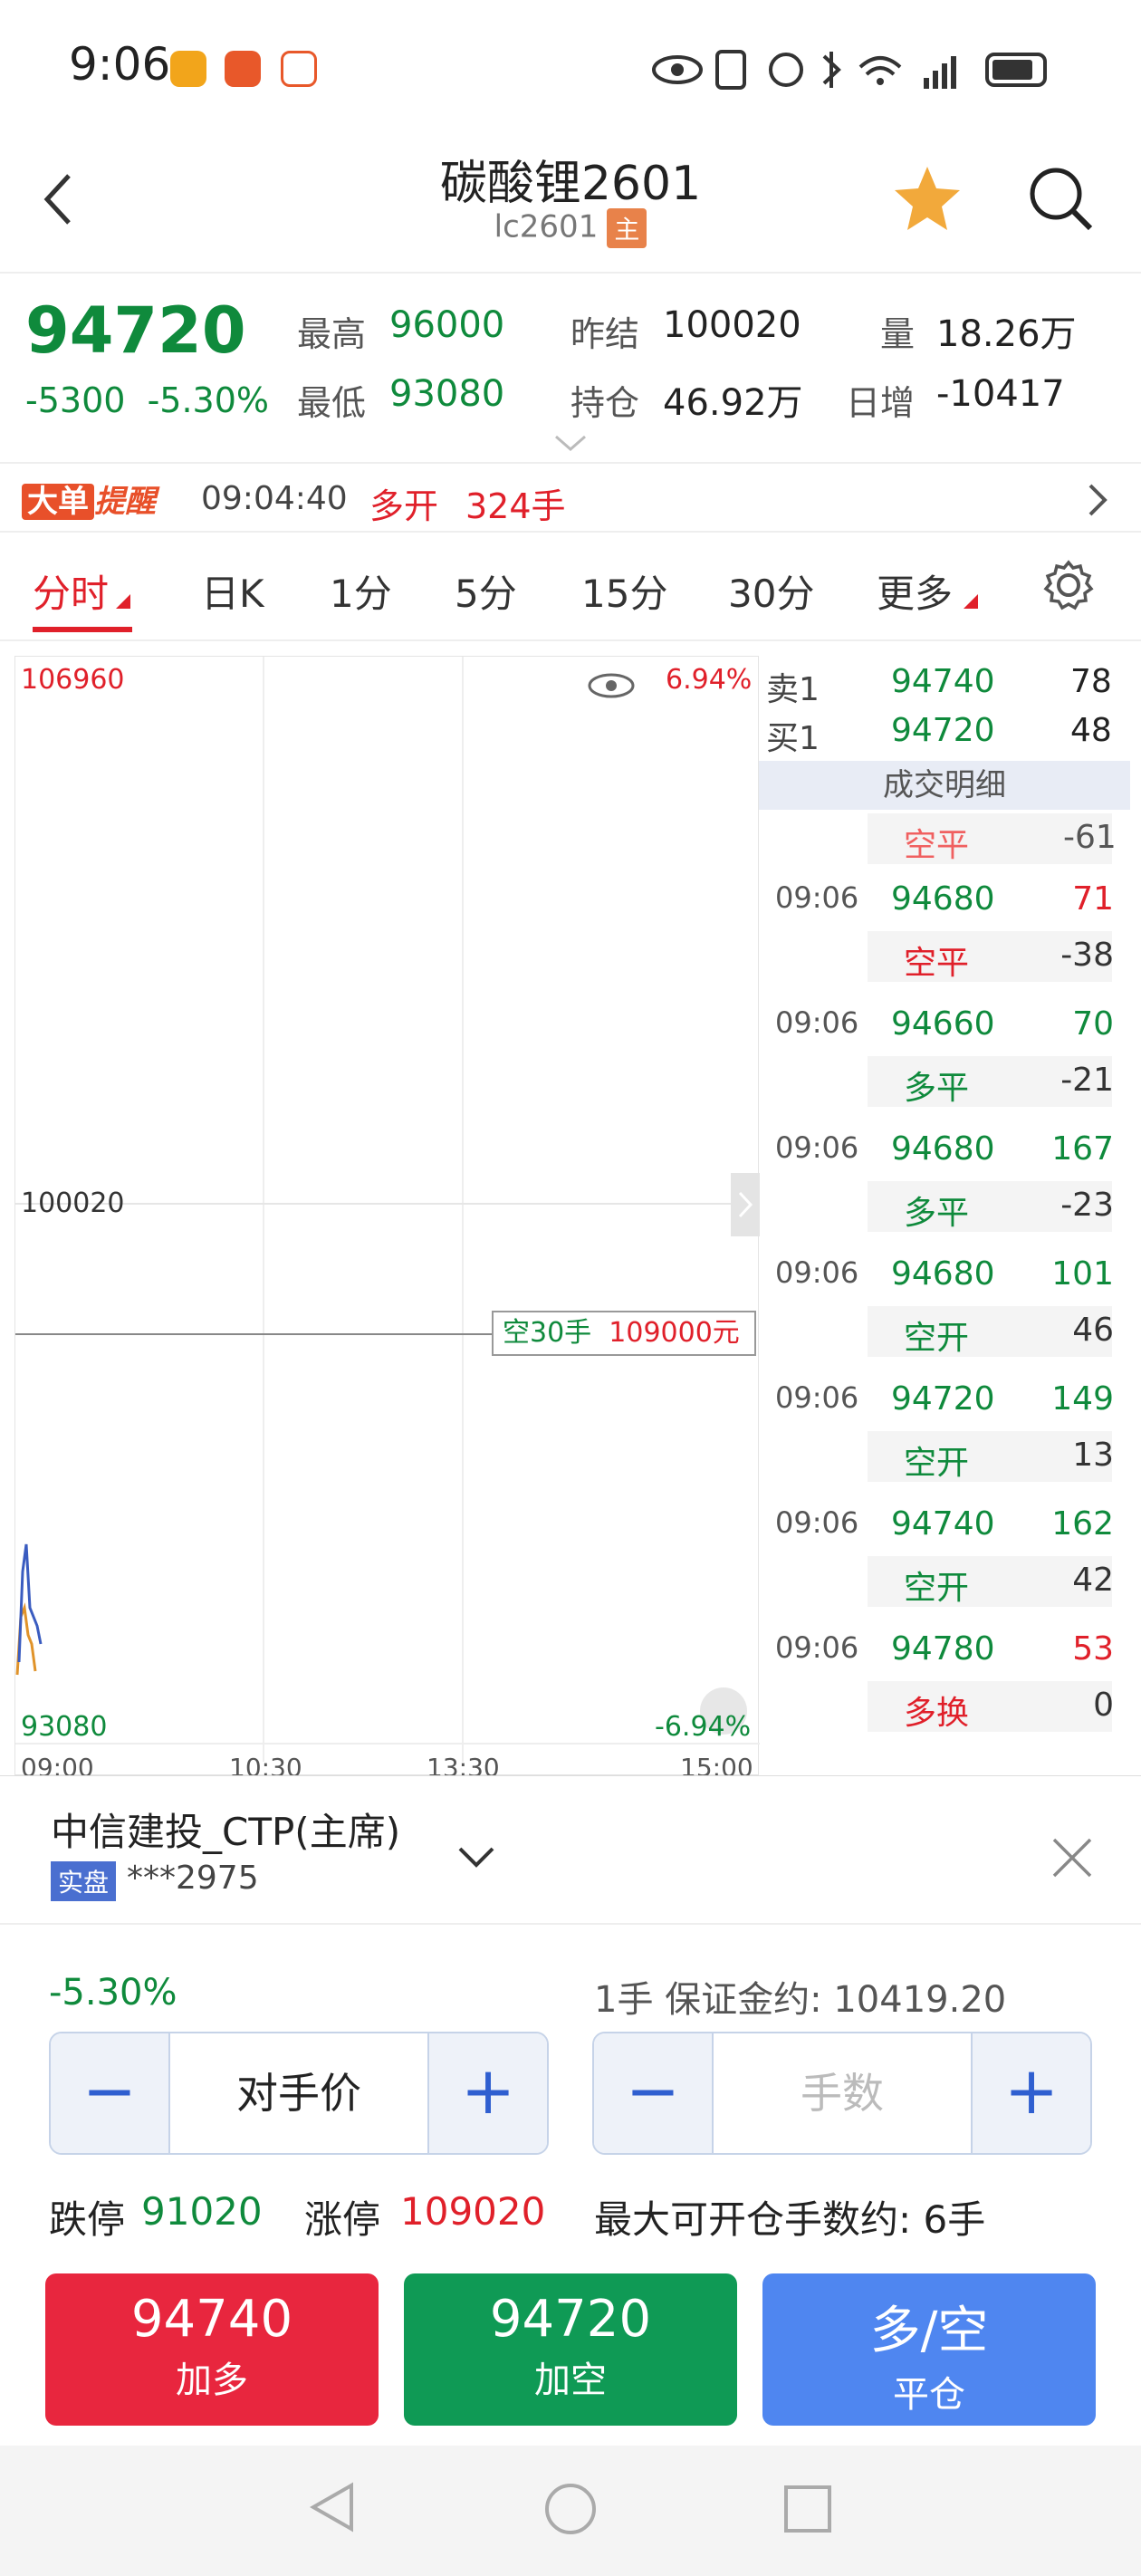 The height and width of the screenshot is (2576, 1141). Describe the element at coordinates (624, 591) in the screenshot. I see `tab-15min: 15分` at that location.